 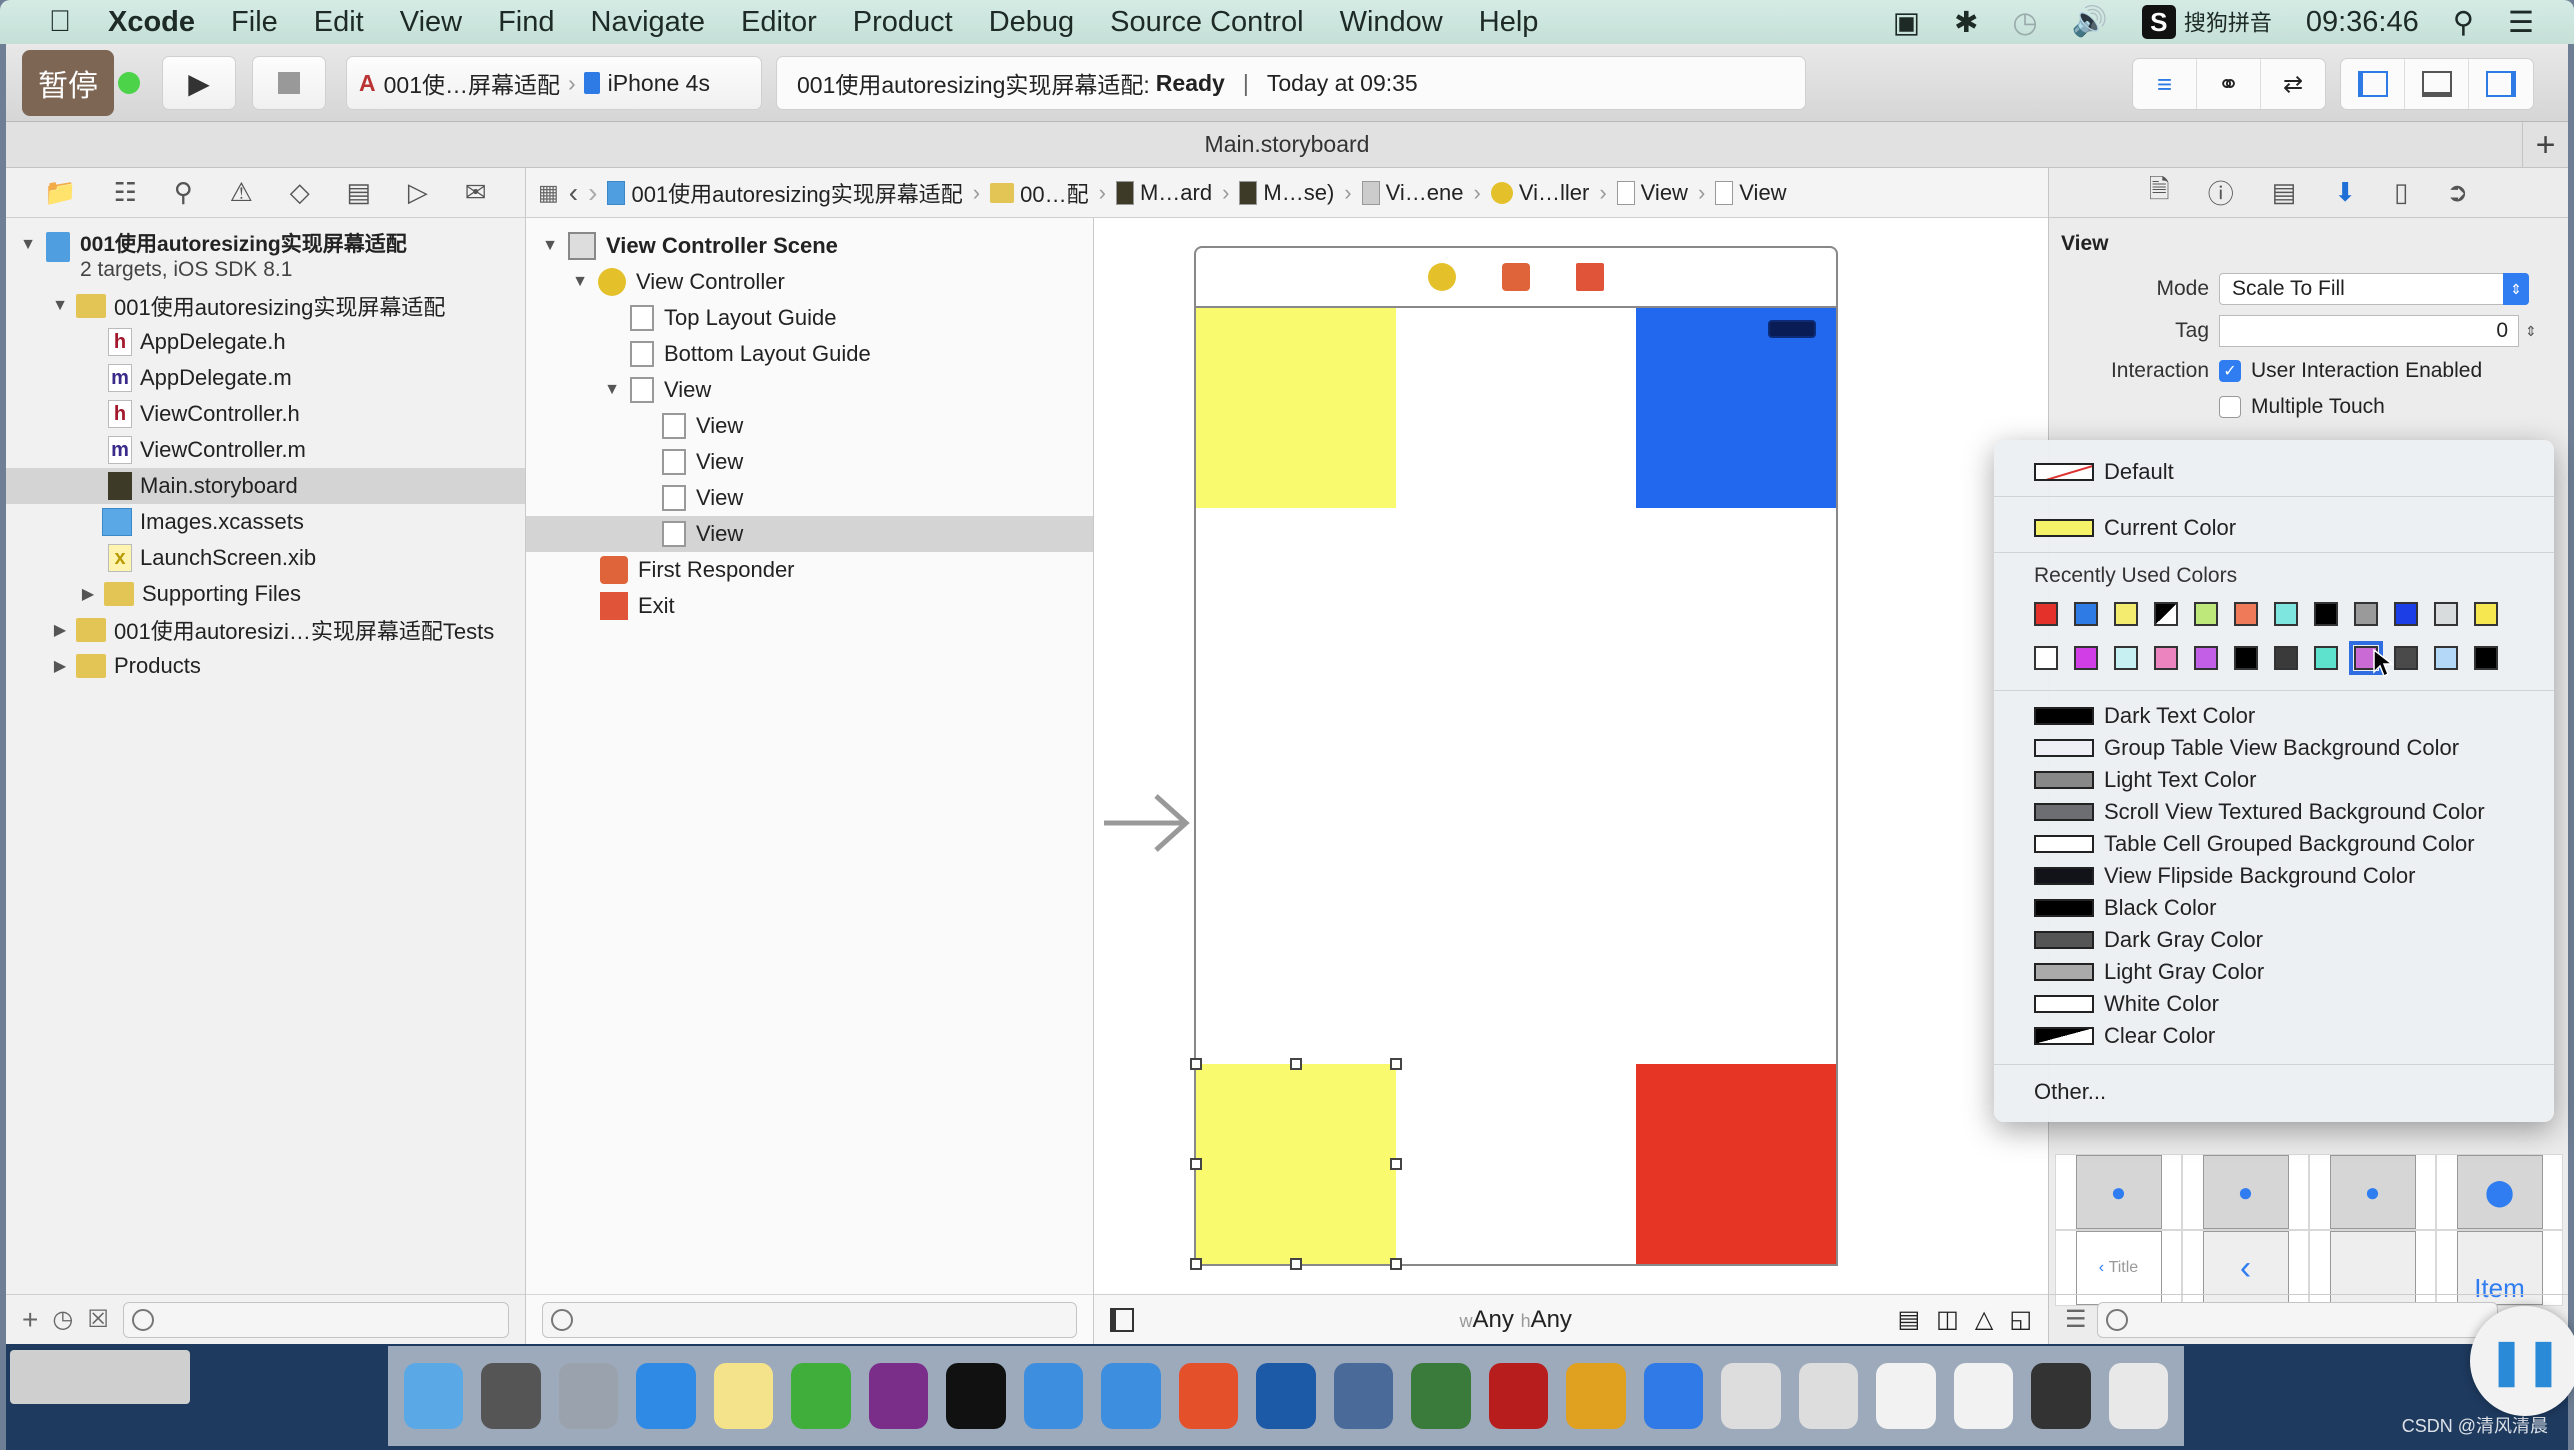 What do you see at coordinates (2076, 1319) in the screenshot?
I see `list-view-icon: ☰` at bounding box center [2076, 1319].